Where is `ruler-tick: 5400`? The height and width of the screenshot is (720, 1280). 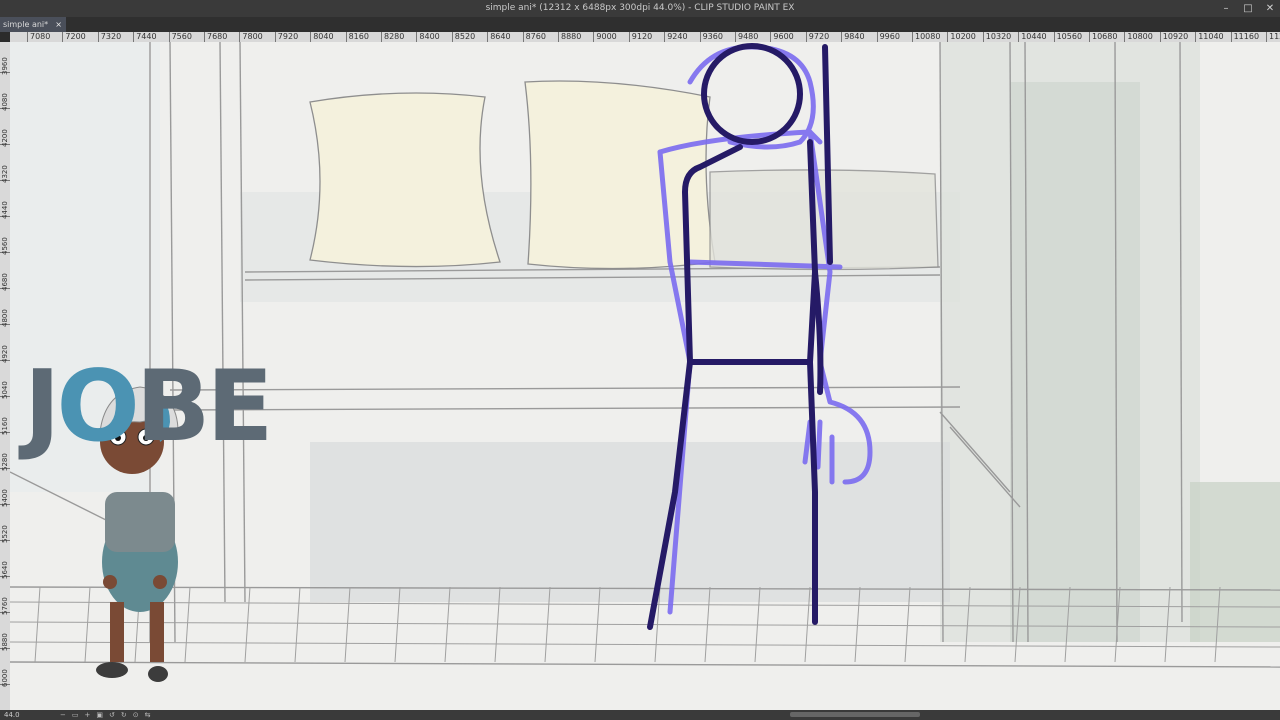
ruler-tick: 5400 is located at coordinates (5, 498).